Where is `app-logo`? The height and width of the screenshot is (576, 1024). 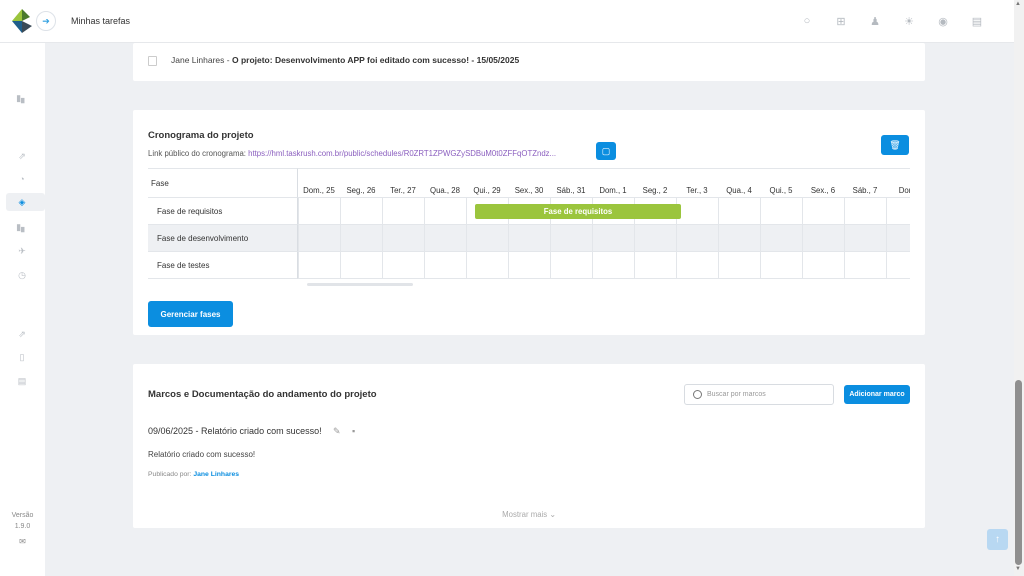
app-logo is located at coordinates (22, 21).